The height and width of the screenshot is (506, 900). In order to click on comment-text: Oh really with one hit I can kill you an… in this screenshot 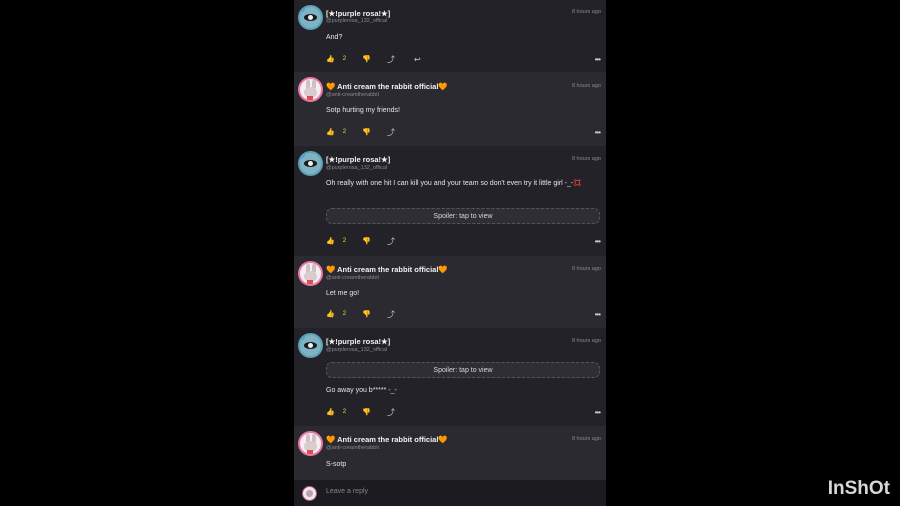, I will do `click(454, 183)`.